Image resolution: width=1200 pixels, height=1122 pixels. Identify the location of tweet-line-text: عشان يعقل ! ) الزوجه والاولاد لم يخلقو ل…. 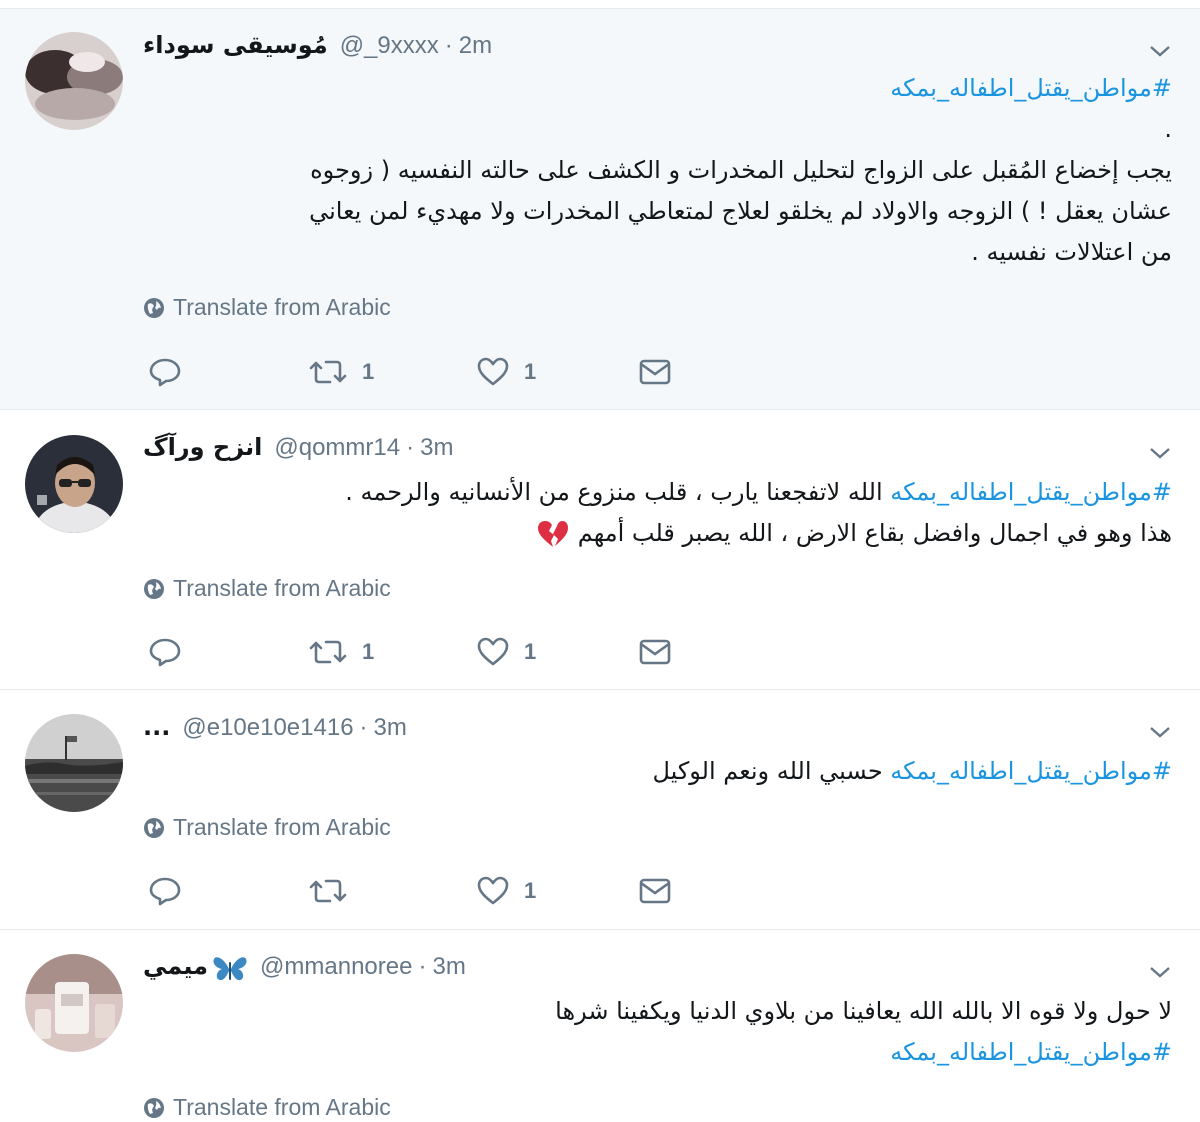
(740, 211).